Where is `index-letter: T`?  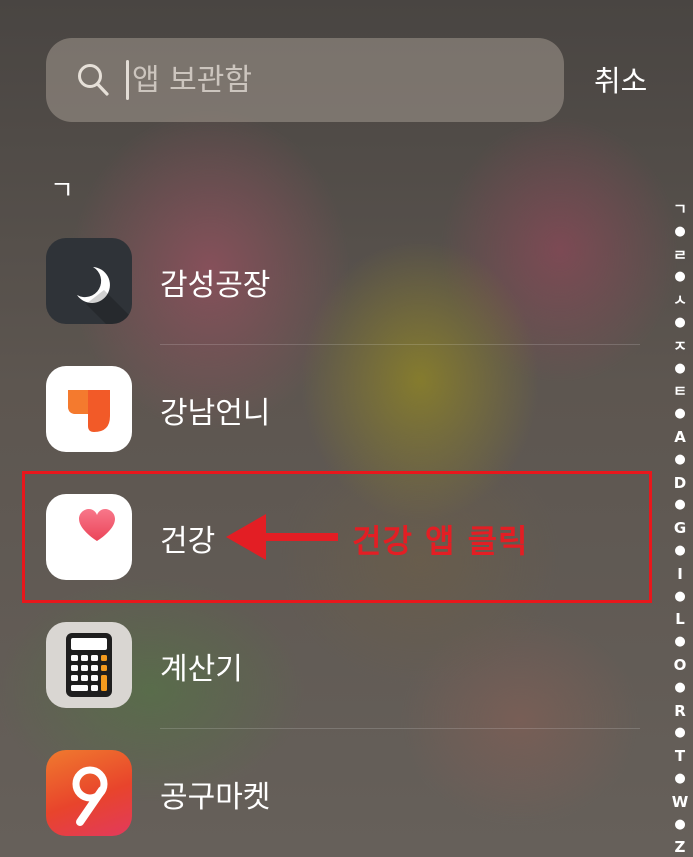
index-letter: T is located at coordinates (680, 756).